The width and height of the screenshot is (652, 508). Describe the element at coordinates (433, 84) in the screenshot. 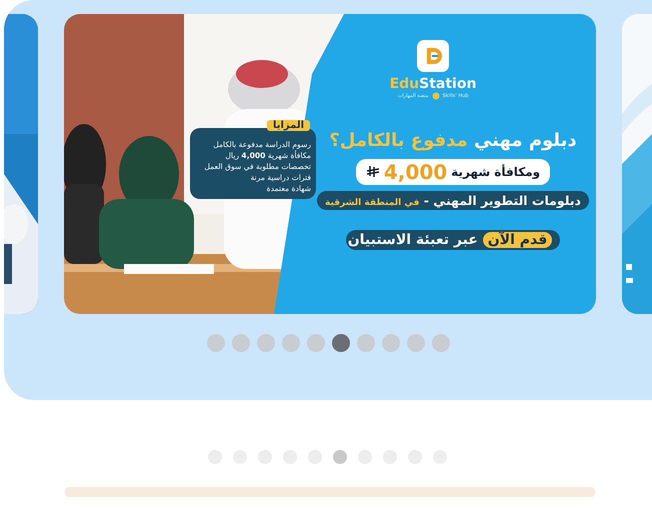

I see `brand-name: EduStation` at that location.